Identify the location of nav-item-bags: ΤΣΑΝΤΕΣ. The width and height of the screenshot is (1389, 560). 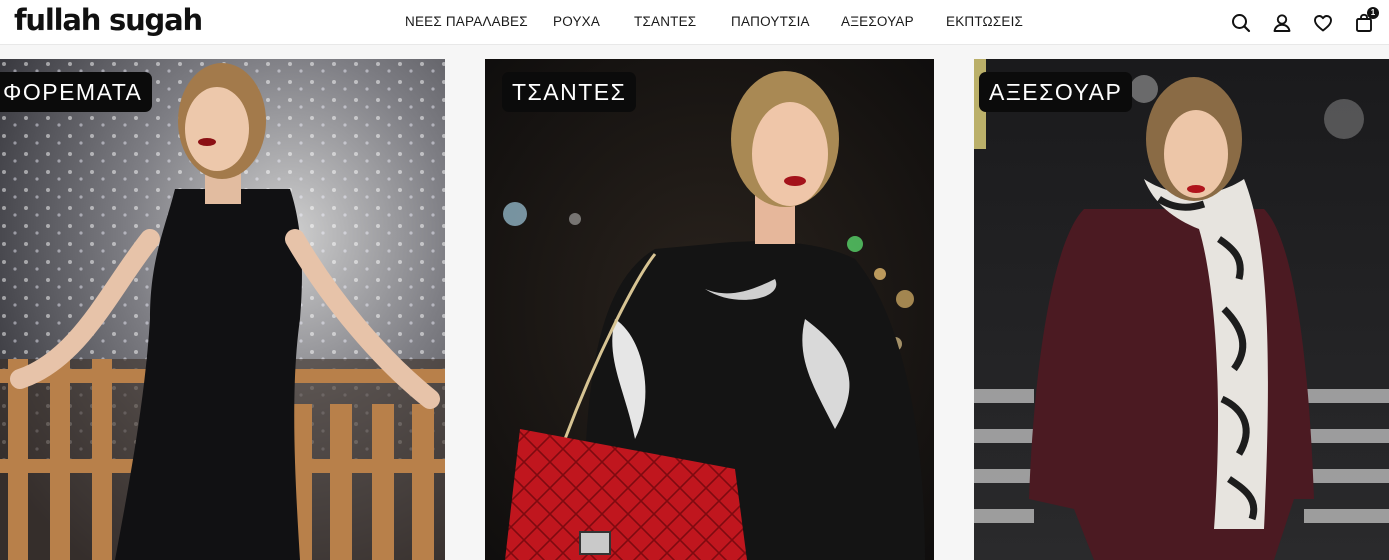
(665, 22).